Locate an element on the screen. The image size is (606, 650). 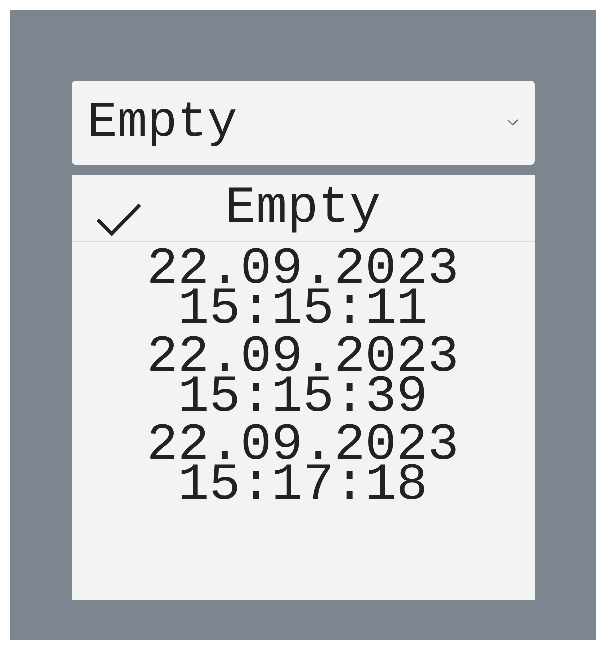
selected-value: Empty is located at coordinates (163, 123).